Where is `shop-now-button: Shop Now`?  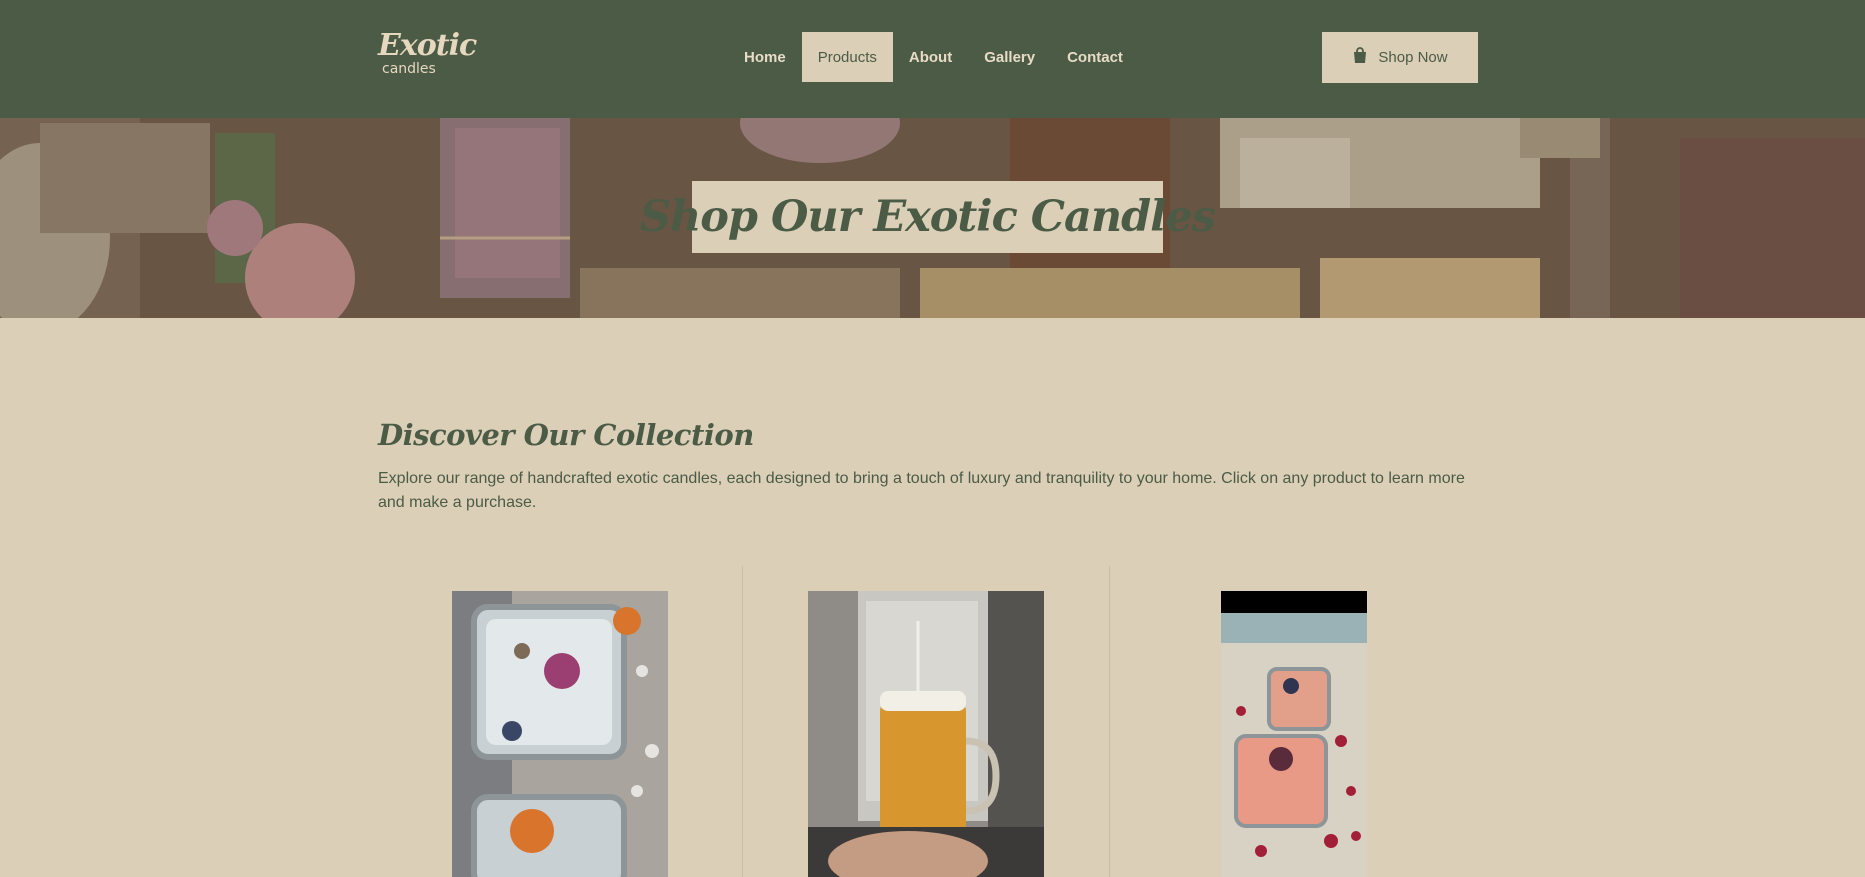 shop-now-button: Shop Now is located at coordinates (1400, 57).